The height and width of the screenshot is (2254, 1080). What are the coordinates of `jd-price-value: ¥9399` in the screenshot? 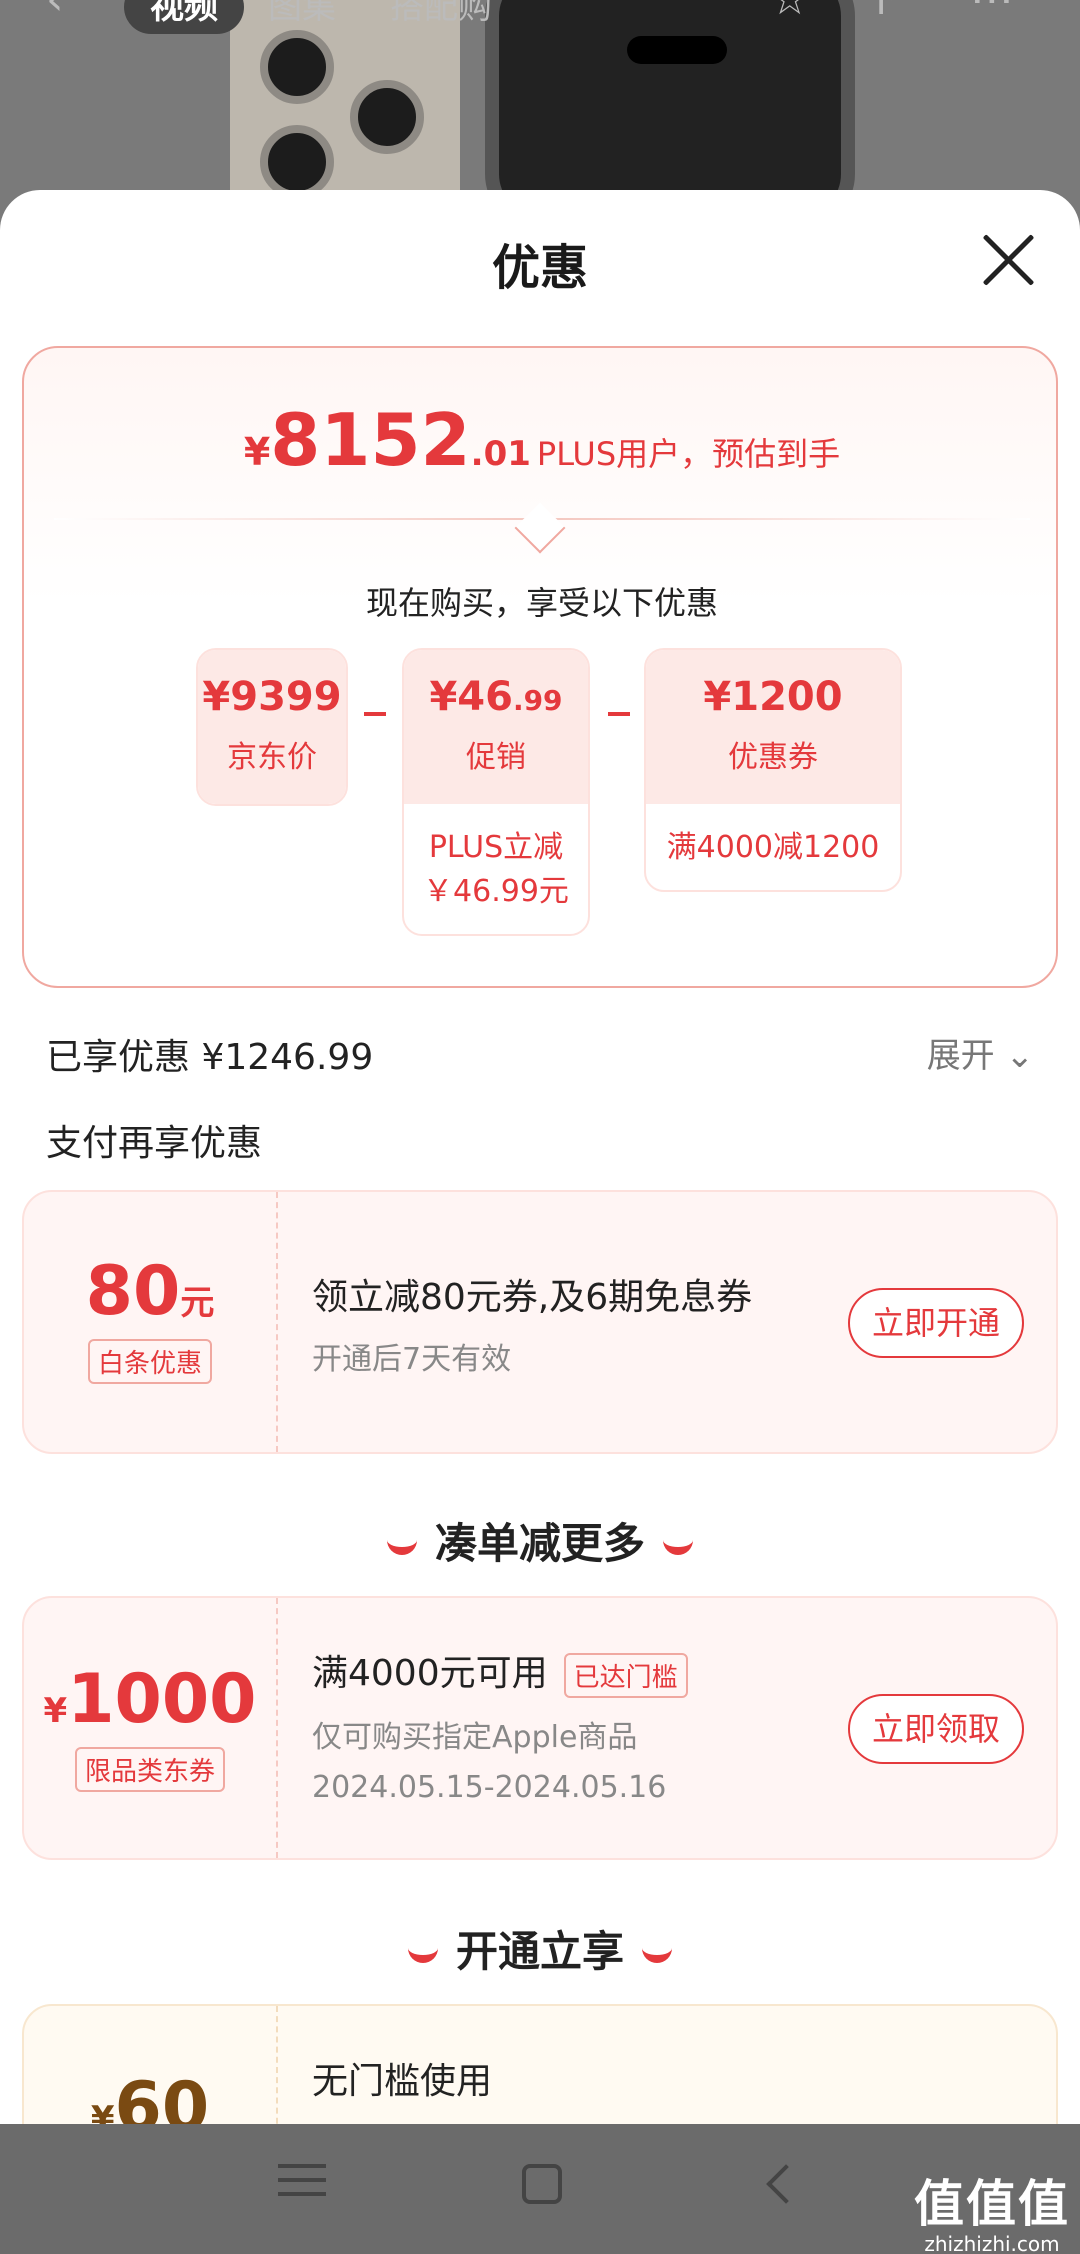 It's located at (272, 697).